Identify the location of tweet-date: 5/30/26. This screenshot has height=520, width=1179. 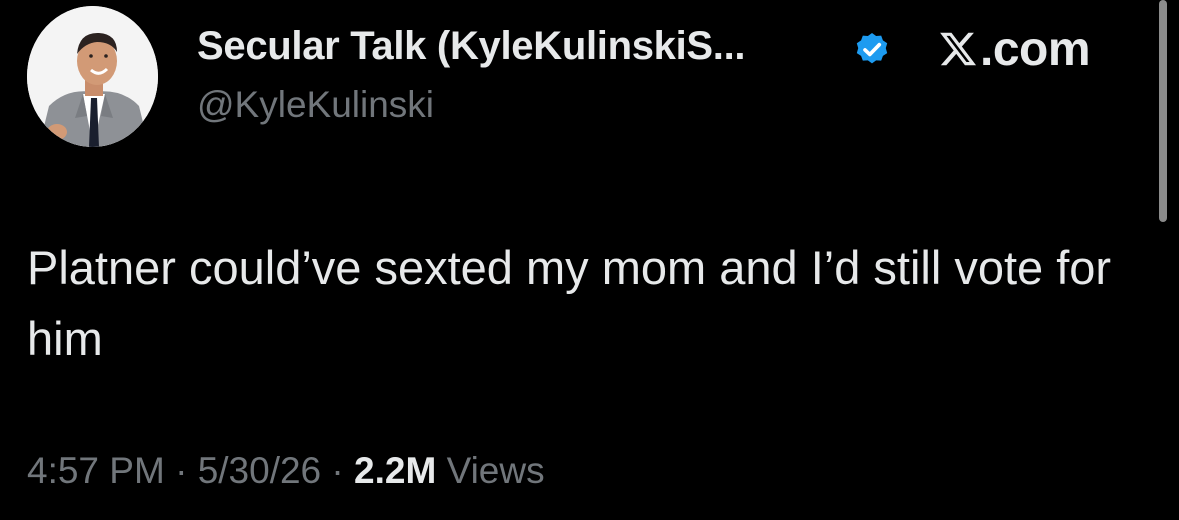
(259, 470).